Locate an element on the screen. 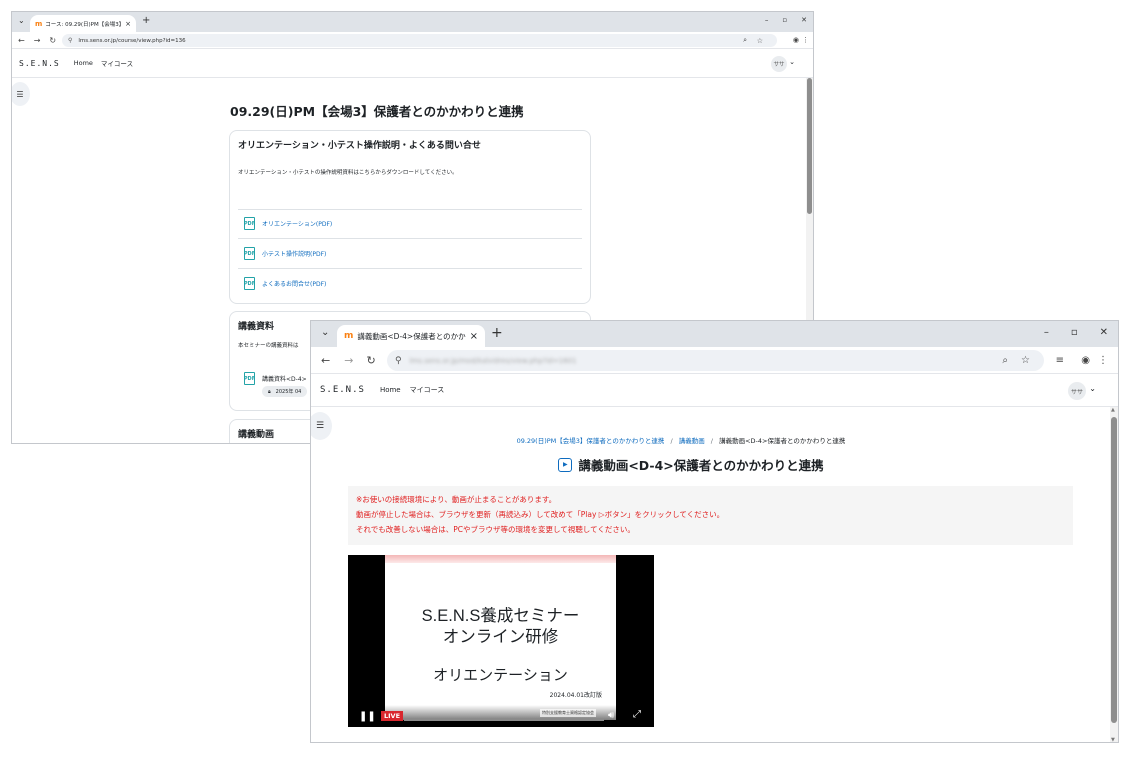 The image size is (1130, 759). orientation-description: オリエンテーション・小テストの操作説明資料はこちらからダウンロードしてください。 is located at coordinates (348, 173).